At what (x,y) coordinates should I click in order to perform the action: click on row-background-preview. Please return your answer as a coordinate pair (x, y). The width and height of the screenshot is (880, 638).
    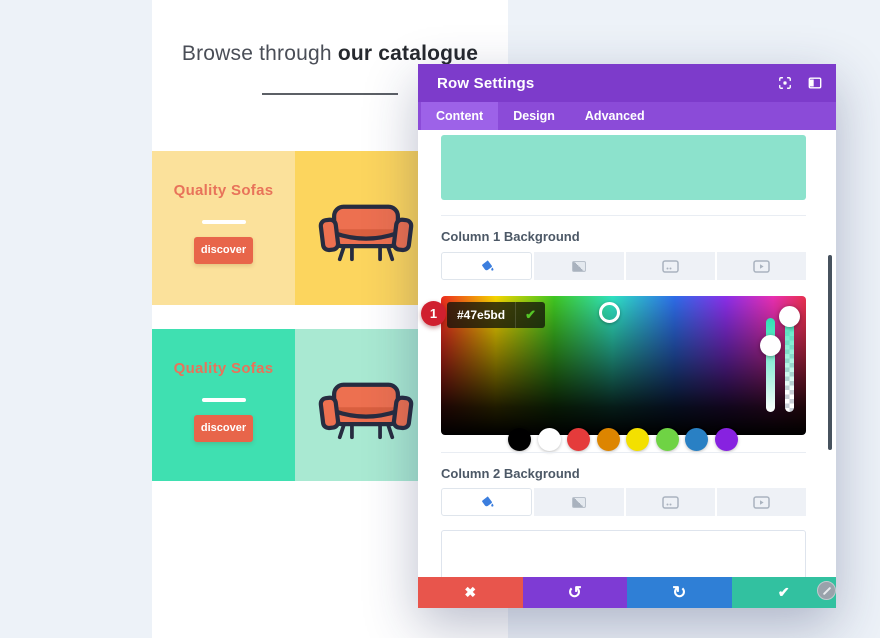
    Looking at the image, I should click on (623, 167).